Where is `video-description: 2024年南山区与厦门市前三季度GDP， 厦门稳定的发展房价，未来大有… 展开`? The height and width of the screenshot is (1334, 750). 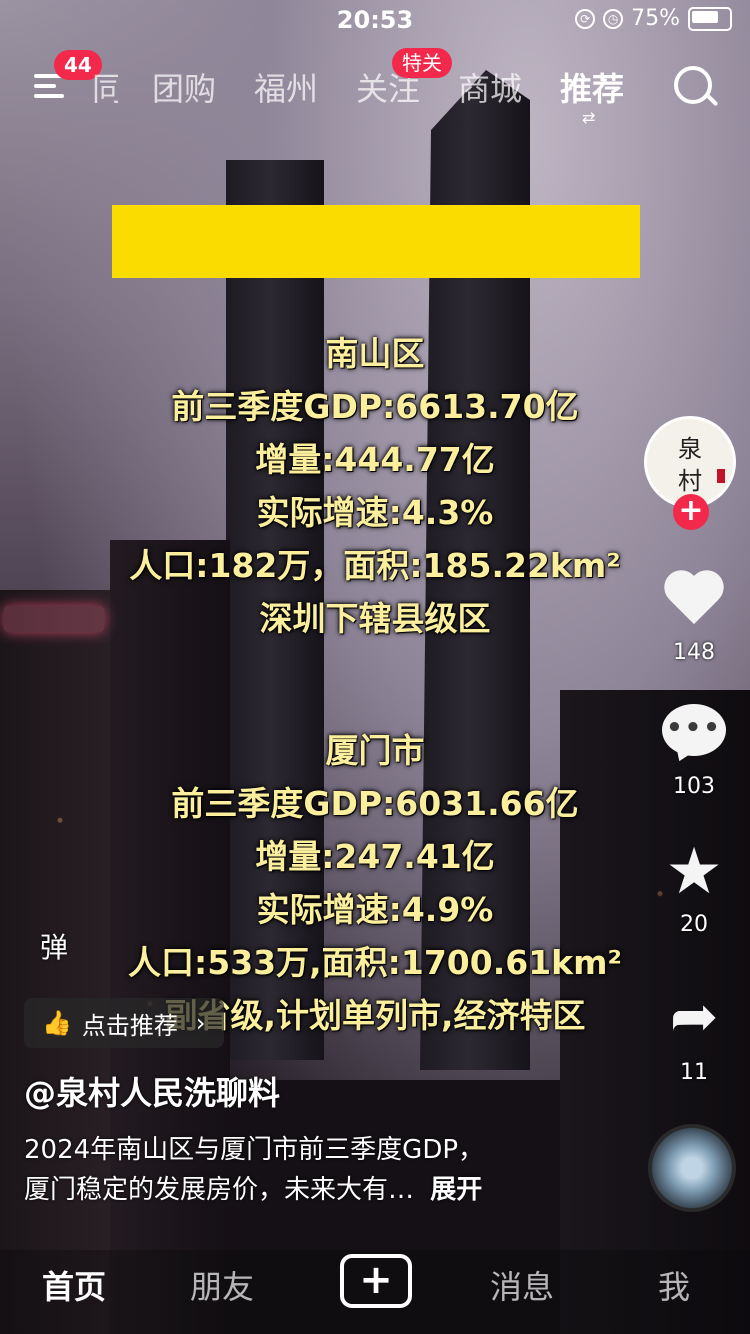 video-description: 2024年南山区与厦门市前三季度GDP， 厦门稳定的发展房价，未来大有… 展开 is located at coordinates (254, 1170).